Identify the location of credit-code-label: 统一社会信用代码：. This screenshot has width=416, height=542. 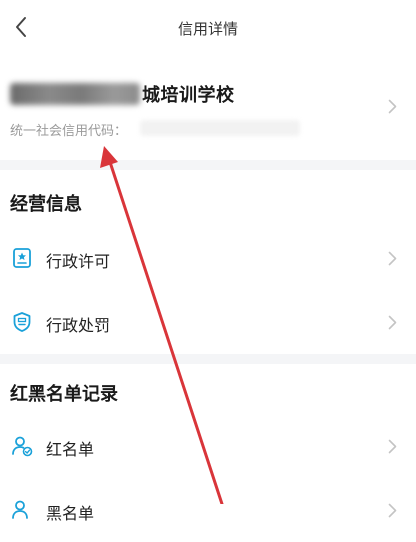
(69, 131).